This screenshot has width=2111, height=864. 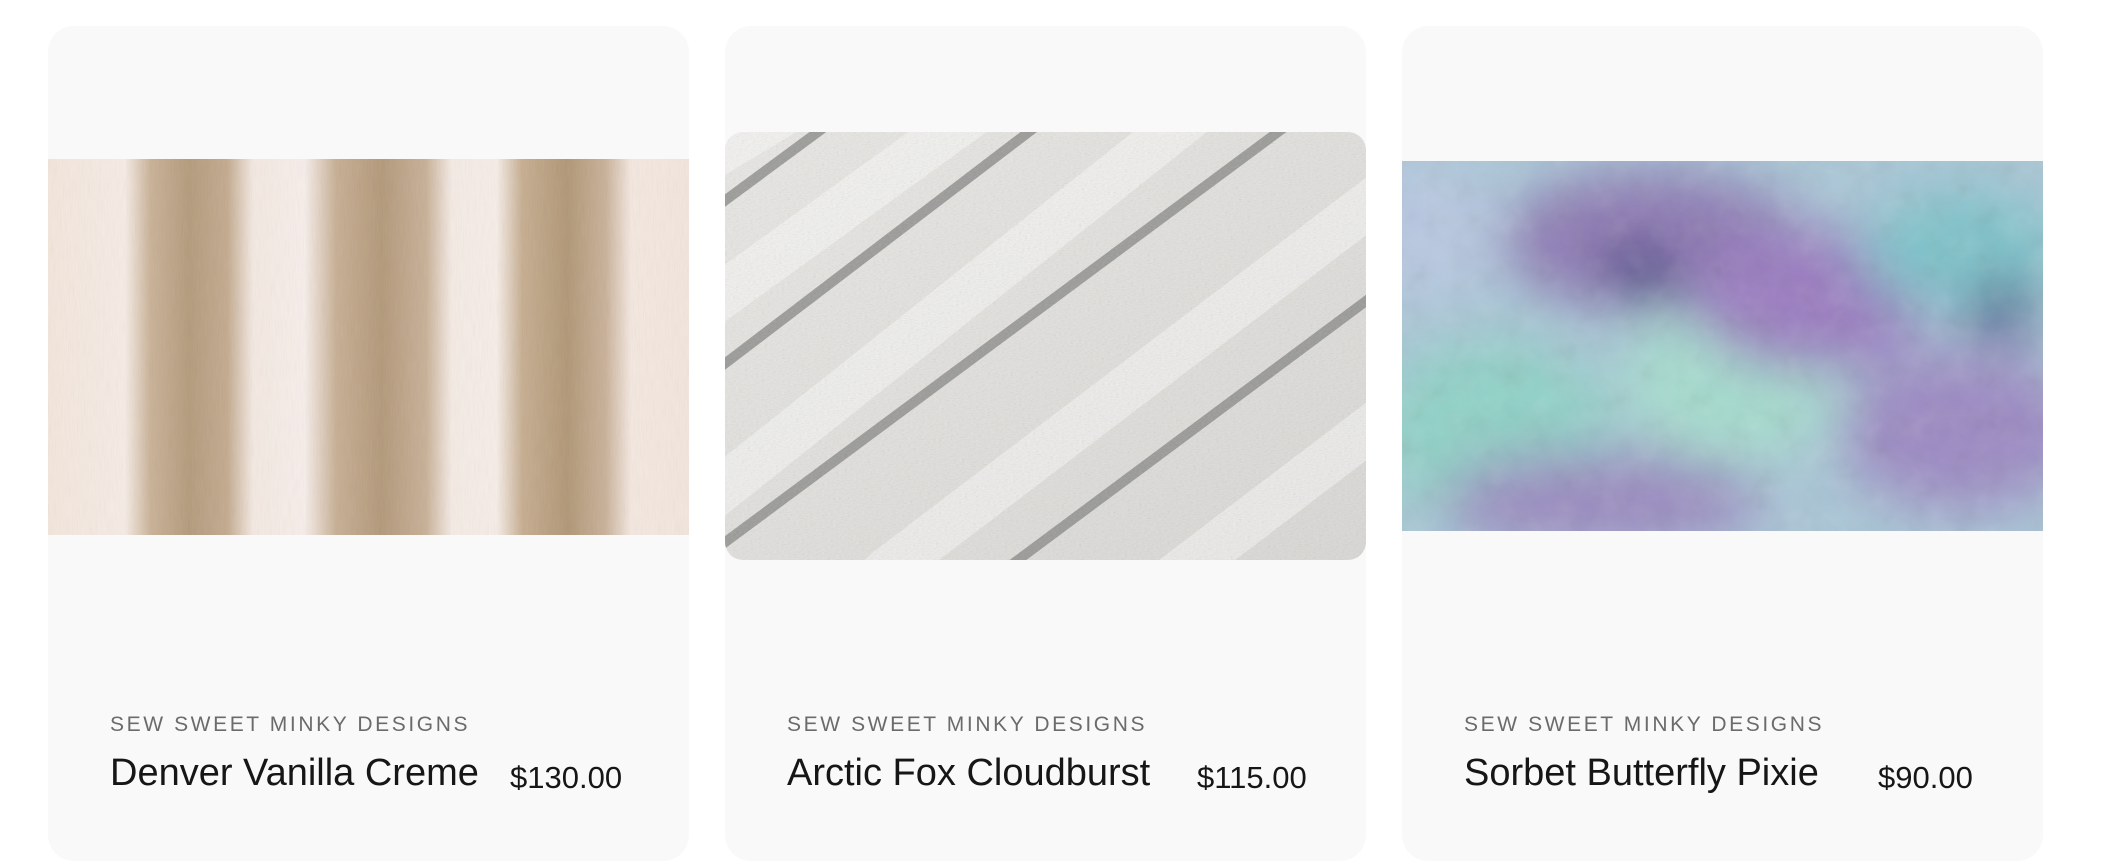 I want to click on sorbet-butterfly-pixie-swatch, so click(x=1722, y=346).